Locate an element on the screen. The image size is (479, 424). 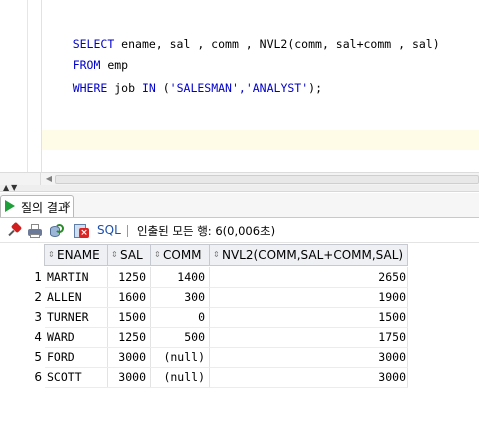
column-header-label: NVL2(COMM,SAL+COMM,SAL) is located at coordinates (313, 255).